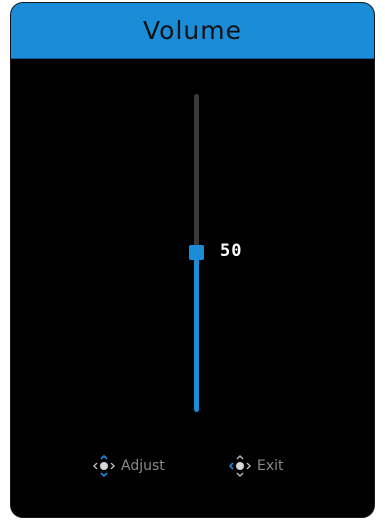 The height and width of the screenshot is (521, 385). What do you see at coordinates (104, 466) in the screenshot?
I see `joystick-up-down-icon` at bounding box center [104, 466].